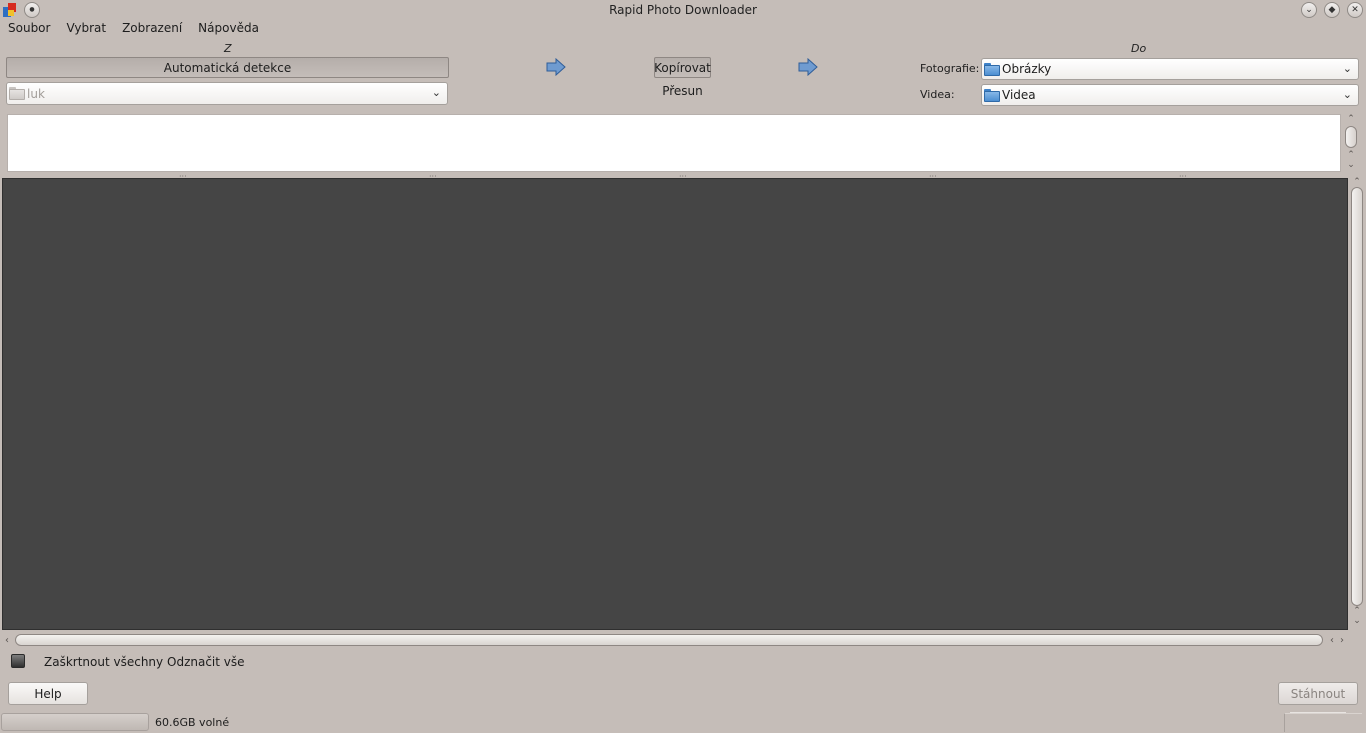 Image resolution: width=1366 pixels, height=733 pixels. Describe the element at coordinates (86, 29) in the screenshot. I see `menu-vybrat: Vybrat` at that location.